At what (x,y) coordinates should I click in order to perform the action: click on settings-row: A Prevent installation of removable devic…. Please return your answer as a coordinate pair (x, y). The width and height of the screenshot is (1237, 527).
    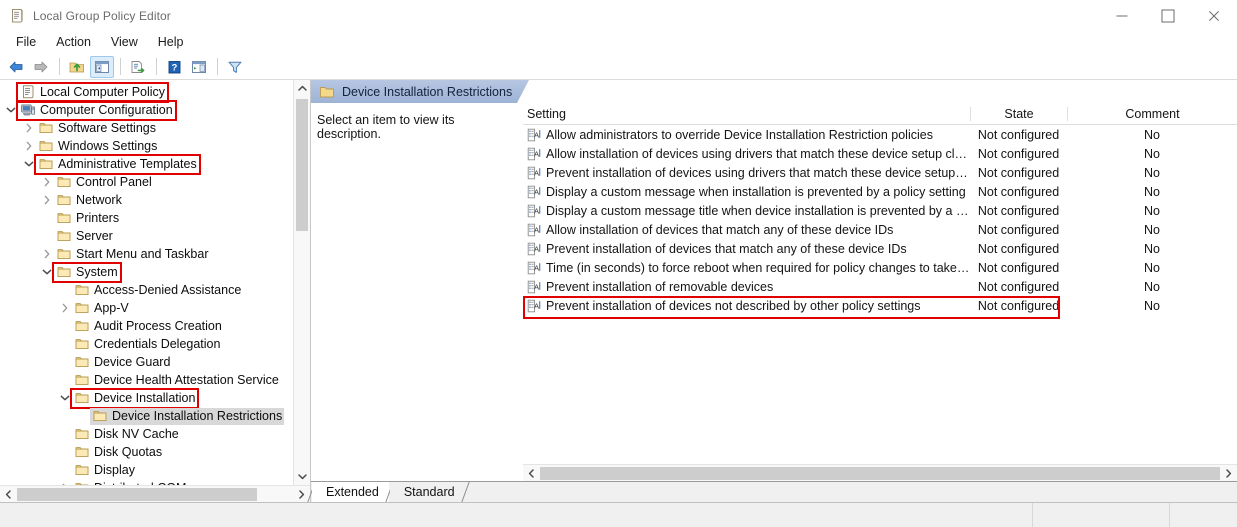
    Looking at the image, I should click on (880, 286).